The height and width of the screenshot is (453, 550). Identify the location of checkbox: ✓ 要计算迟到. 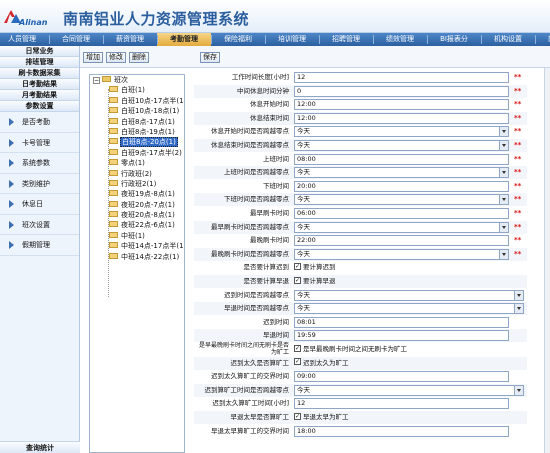
(315, 267).